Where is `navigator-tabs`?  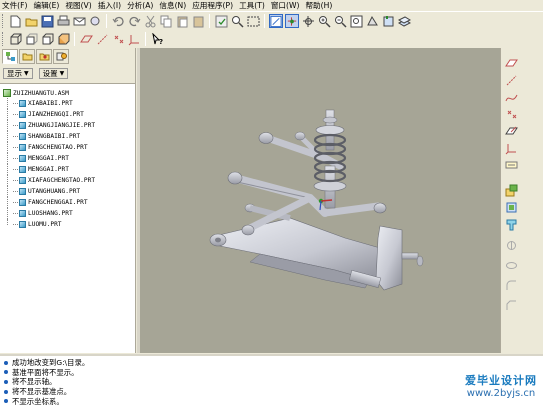 navigator-tabs is located at coordinates (67, 56).